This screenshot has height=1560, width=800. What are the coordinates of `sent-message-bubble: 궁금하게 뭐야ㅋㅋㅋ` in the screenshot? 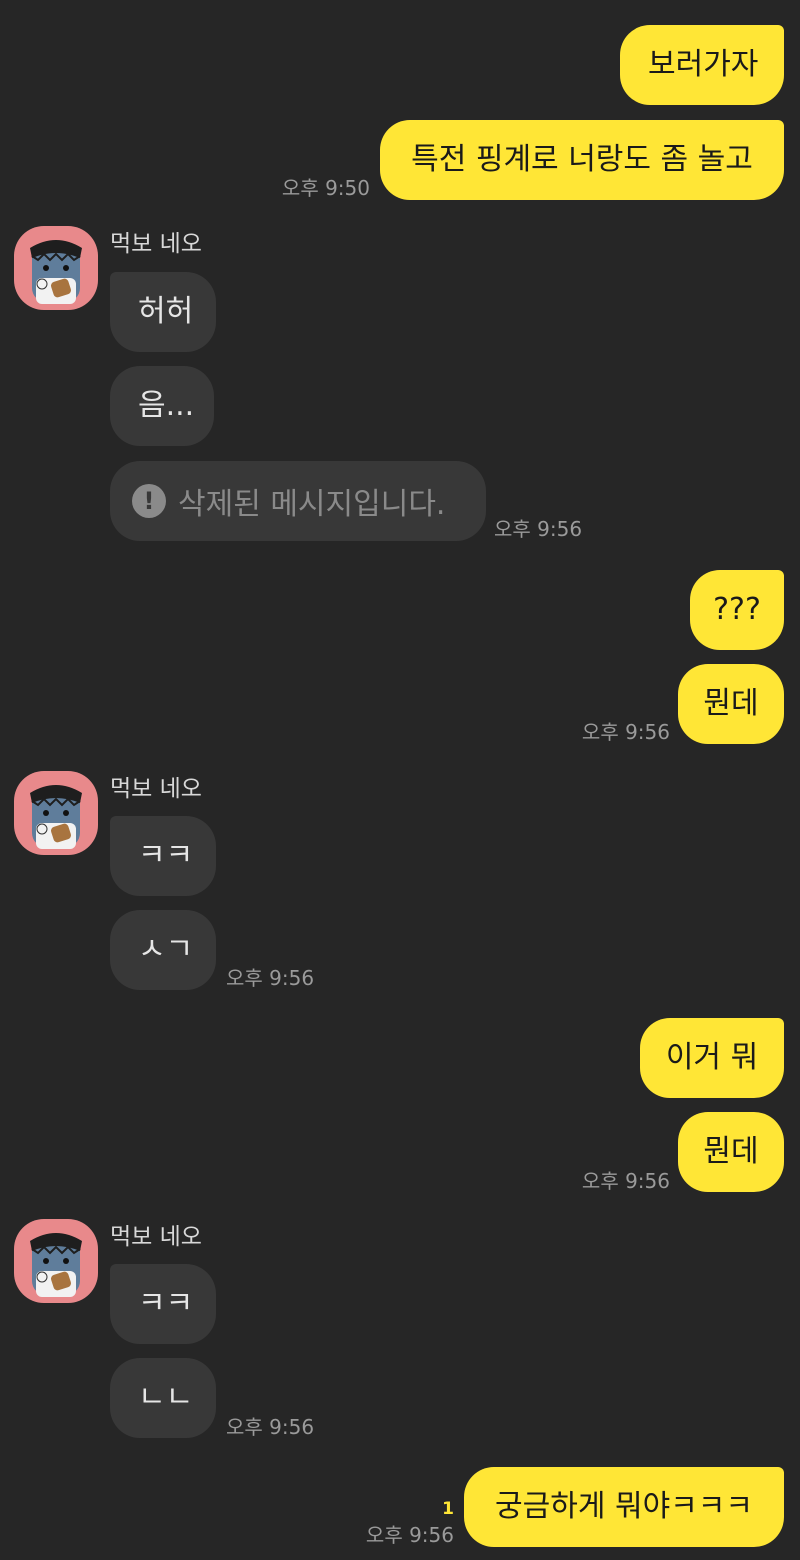 It's located at (624, 1507).